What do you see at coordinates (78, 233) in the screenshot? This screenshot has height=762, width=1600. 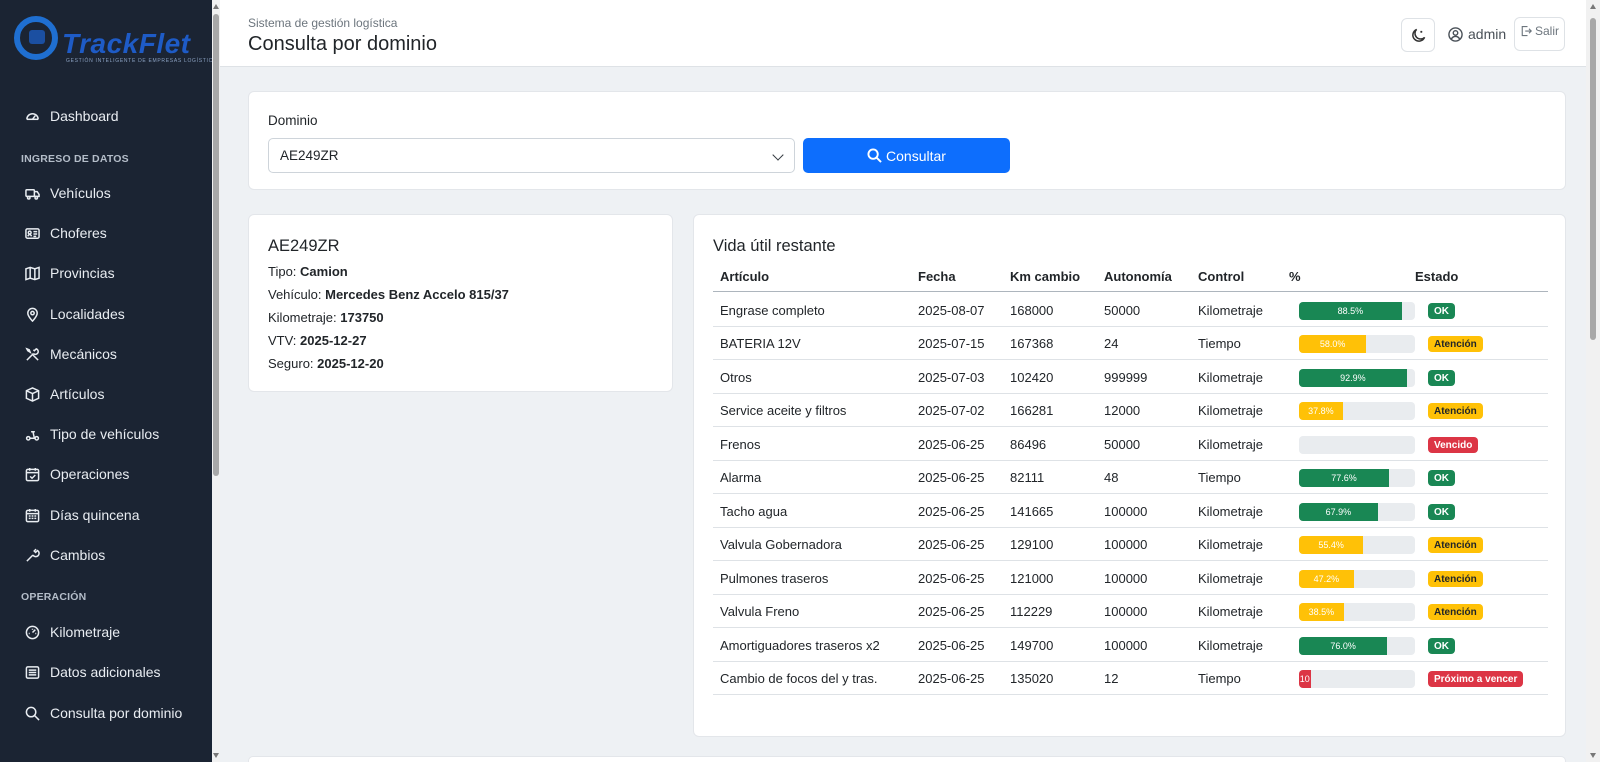 I see `sidebar-item-label: Choferes` at bounding box center [78, 233].